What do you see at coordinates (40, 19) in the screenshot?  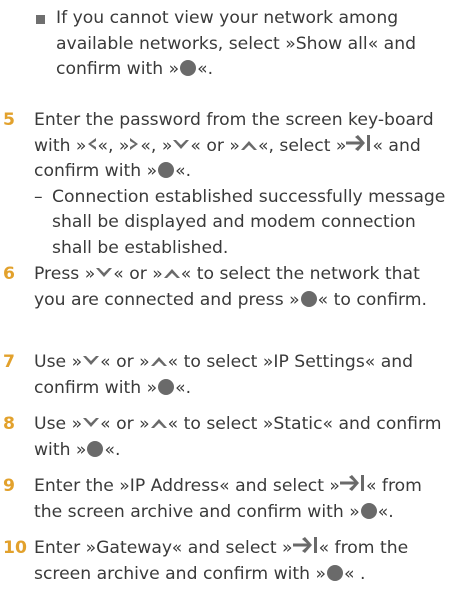 I see `square-bullet-icon` at bounding box center [40, 19].